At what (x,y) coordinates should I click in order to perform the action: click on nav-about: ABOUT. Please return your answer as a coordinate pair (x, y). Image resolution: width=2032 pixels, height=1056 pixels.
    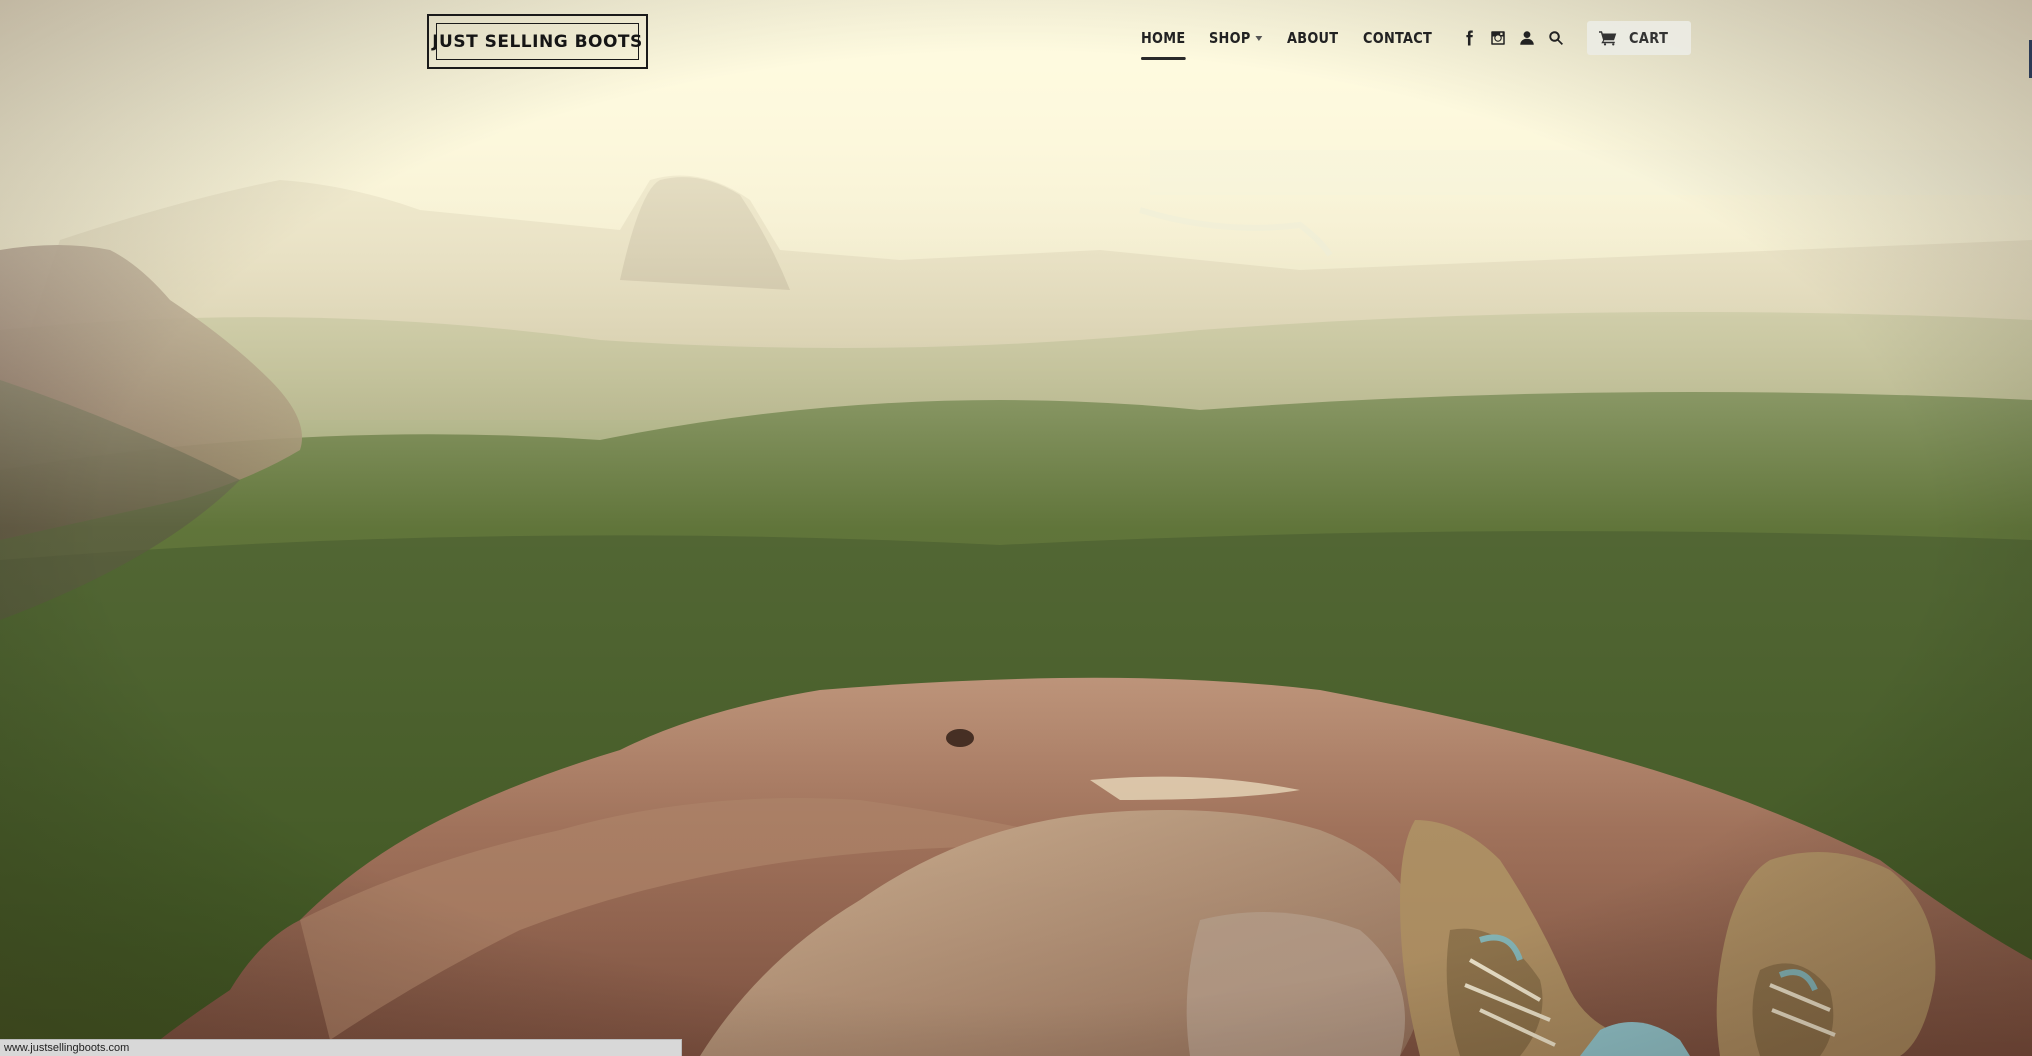
    Looking at the image, I should click on (1312, 38).